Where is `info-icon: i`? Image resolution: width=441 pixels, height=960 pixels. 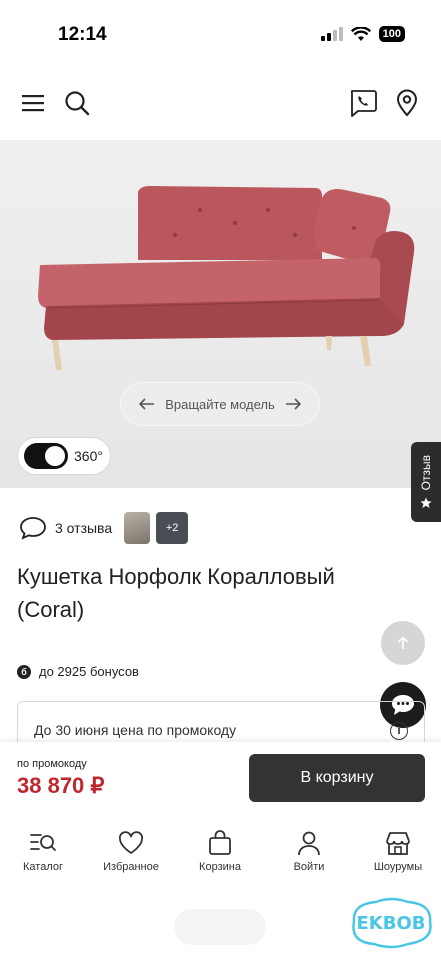
info-icon: i is located at coordinates (399, 731).